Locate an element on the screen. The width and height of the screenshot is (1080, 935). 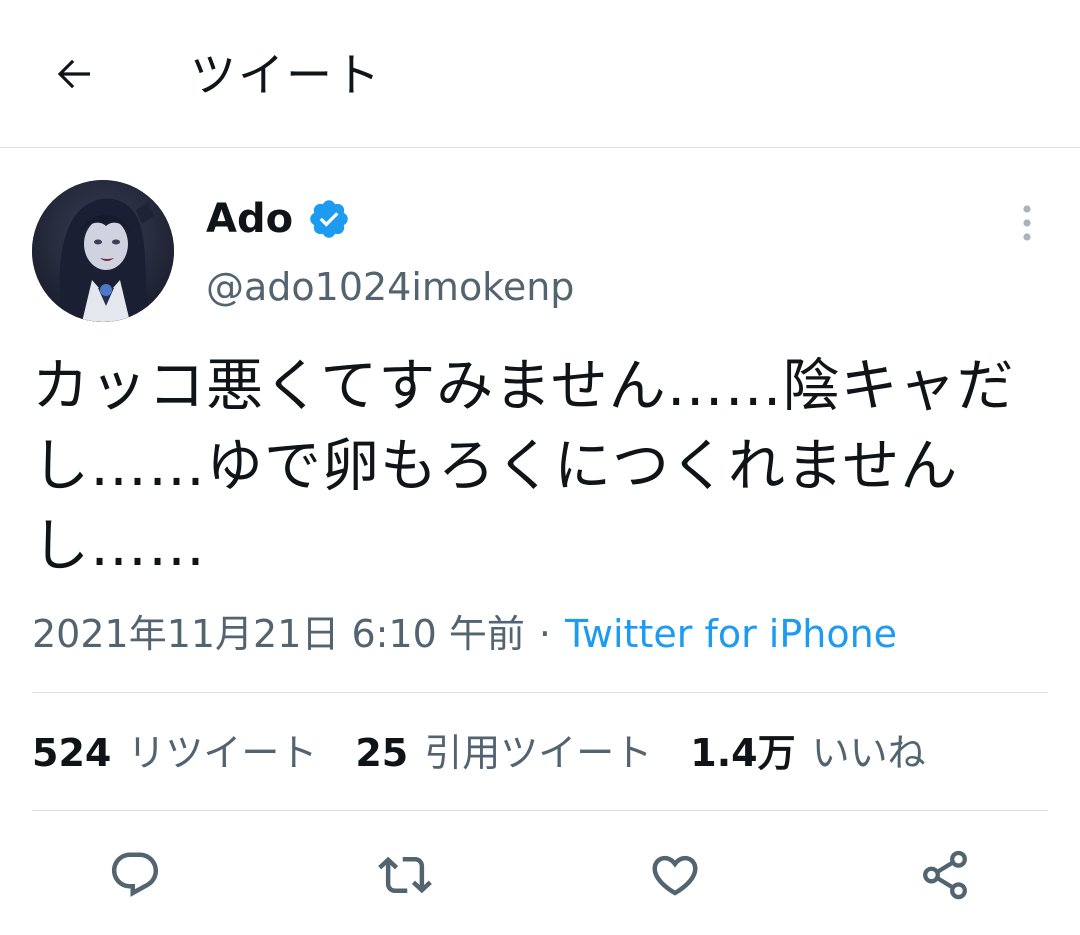
share-button is located at coordinates (945, 875).